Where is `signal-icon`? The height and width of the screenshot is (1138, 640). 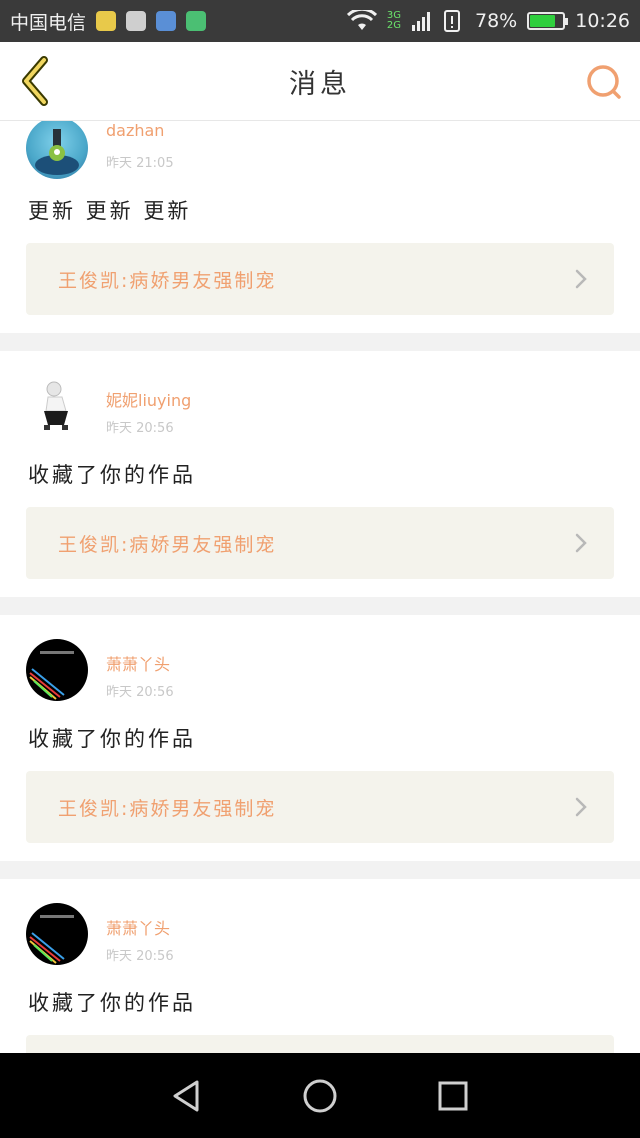
signal-icon is located at coordinates (421, 21).